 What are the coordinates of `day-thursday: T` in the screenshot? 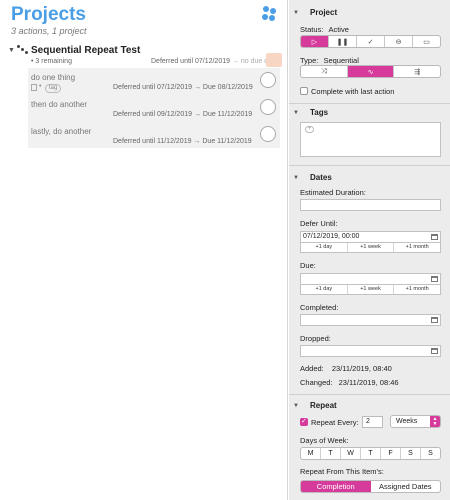 It's located at (371, 453).